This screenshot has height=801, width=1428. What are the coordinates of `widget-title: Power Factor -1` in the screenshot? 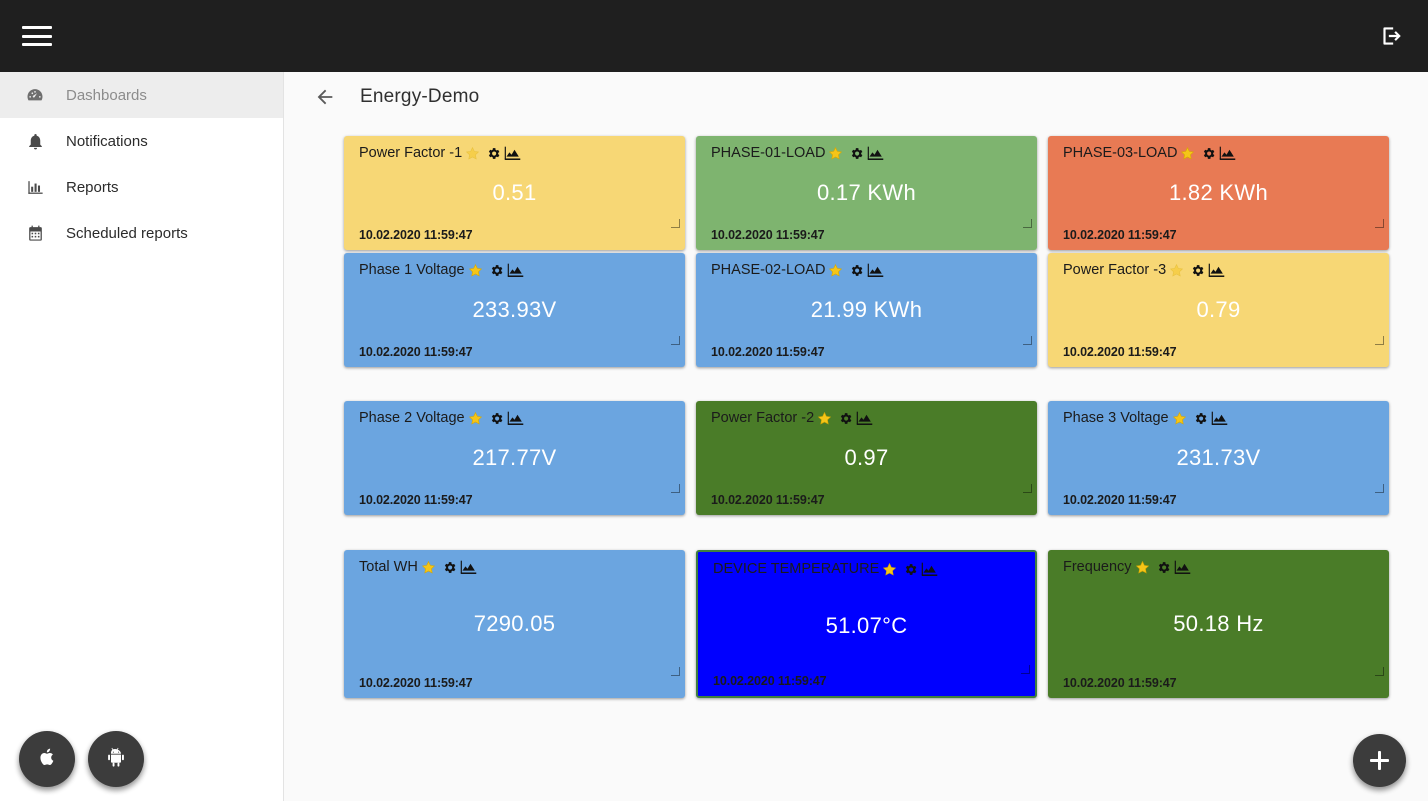 It's located at (411, 153).